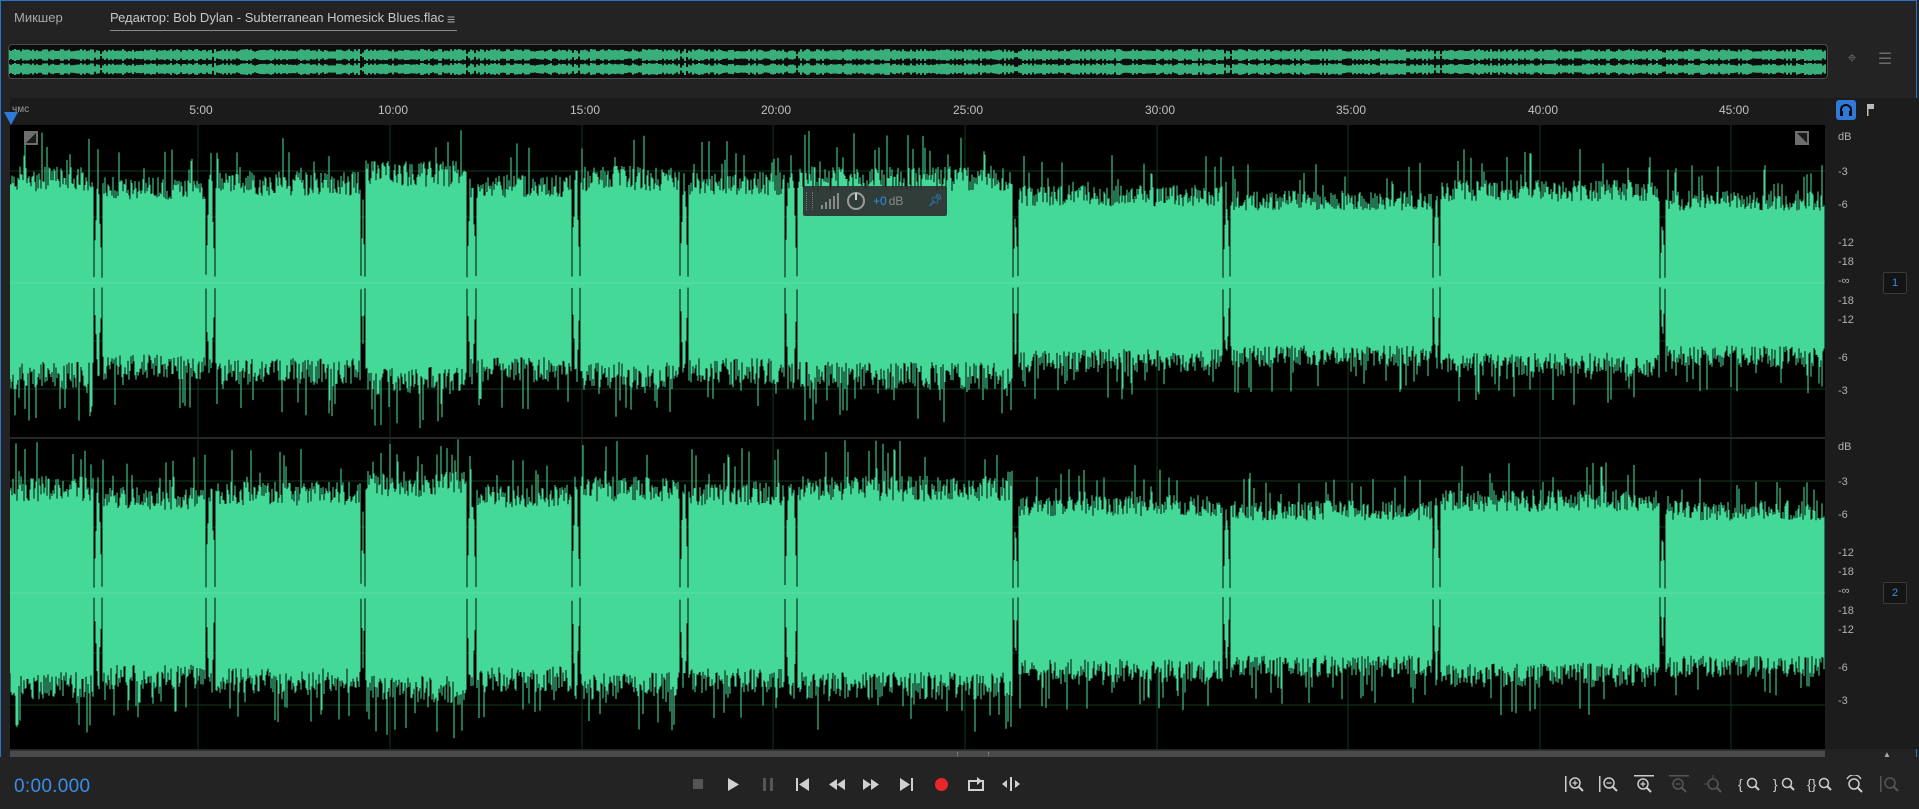 This screenshot has height=809, width=1919. What do you see at coordinates (871, 784) in the screenshot?
I see `fast-forward-button` at bounding box center [871, 784].